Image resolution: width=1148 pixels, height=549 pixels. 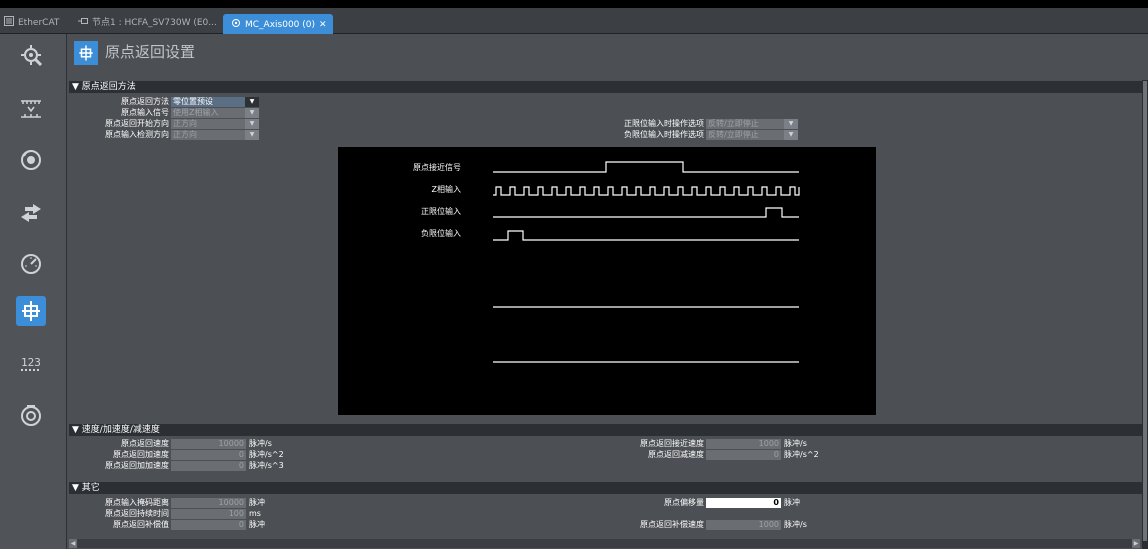 What do you see at coordinates (257, 502) in the screenshot?
I see `mask-distance-unit: 脉冲` at bounding box center [257, 502].